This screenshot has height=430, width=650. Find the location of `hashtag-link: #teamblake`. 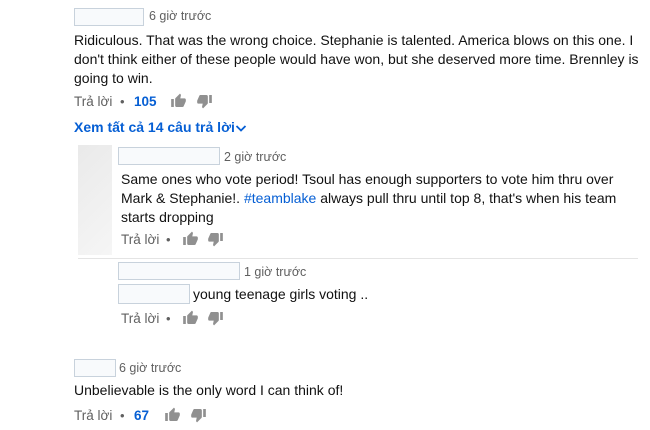

hashtag-link: #teamblake is located at coordinates (280, 198).